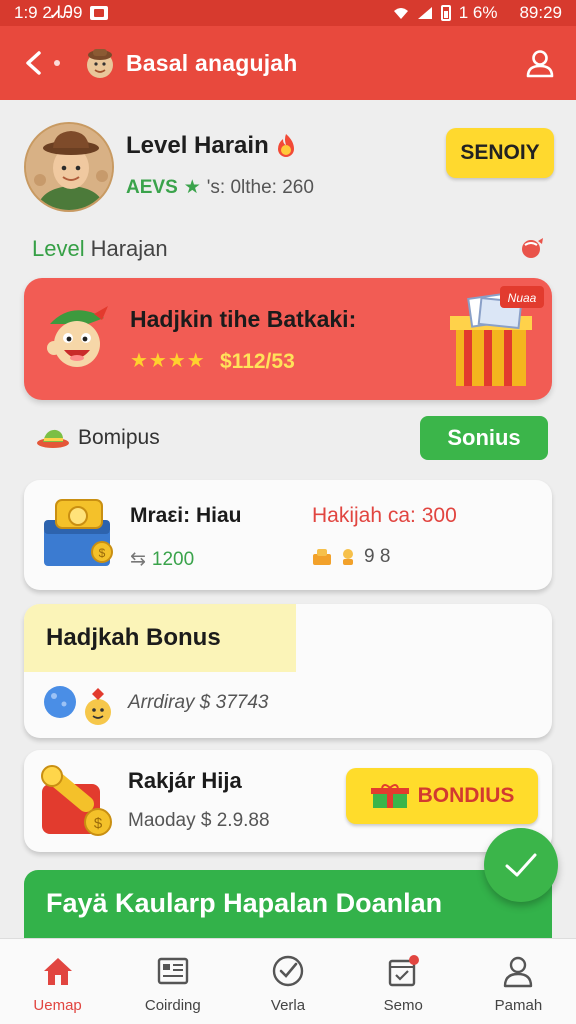 This screenshot has height=1024, width=576. What do you see at coordinates (58, 248) in the screenshot?
I see `level-label: Level` at bounding box center [58, 248].